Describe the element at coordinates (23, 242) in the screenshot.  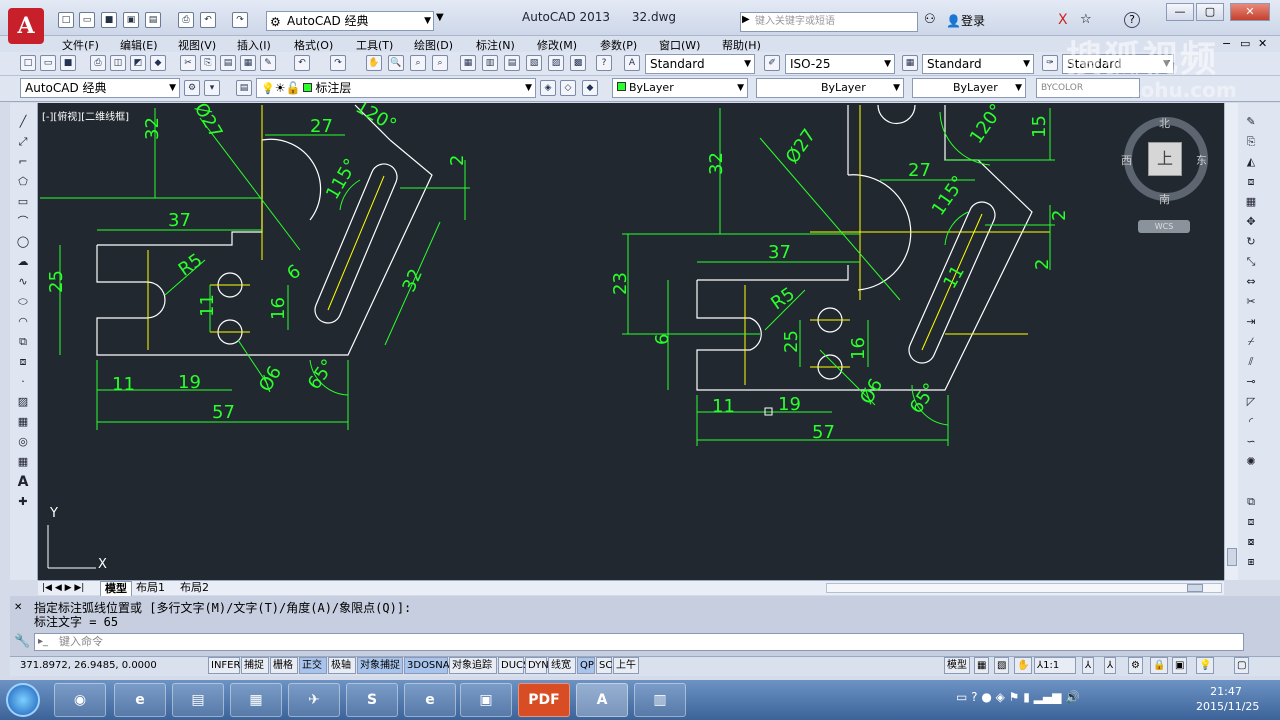
I see `circle-icon: ◯` at that location.